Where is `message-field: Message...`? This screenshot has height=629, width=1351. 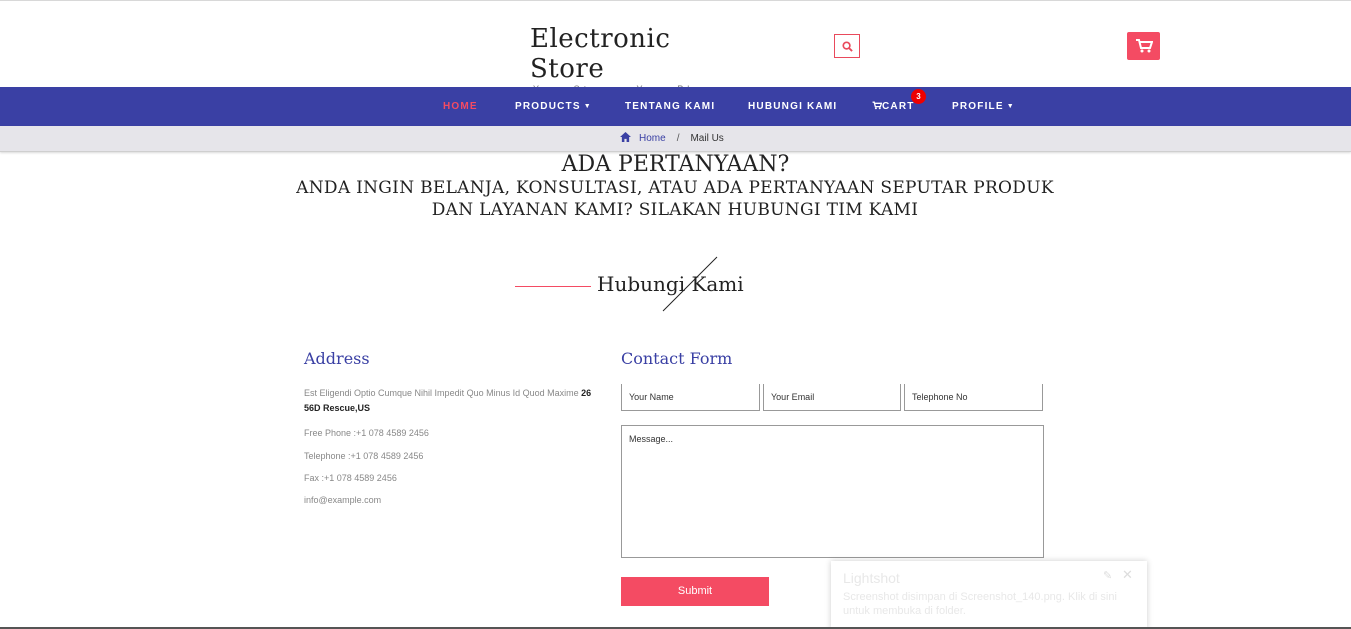
message-field: Message... is located at coordinates (832, 491).